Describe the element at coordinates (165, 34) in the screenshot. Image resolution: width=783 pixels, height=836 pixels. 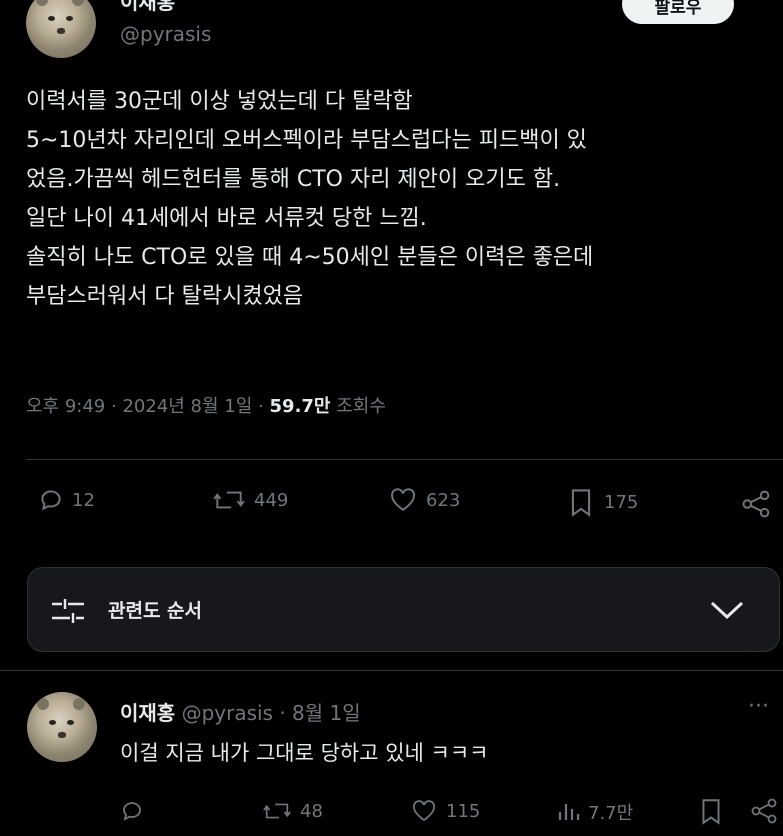
I see `author-handle: @pyrasis` at that location.